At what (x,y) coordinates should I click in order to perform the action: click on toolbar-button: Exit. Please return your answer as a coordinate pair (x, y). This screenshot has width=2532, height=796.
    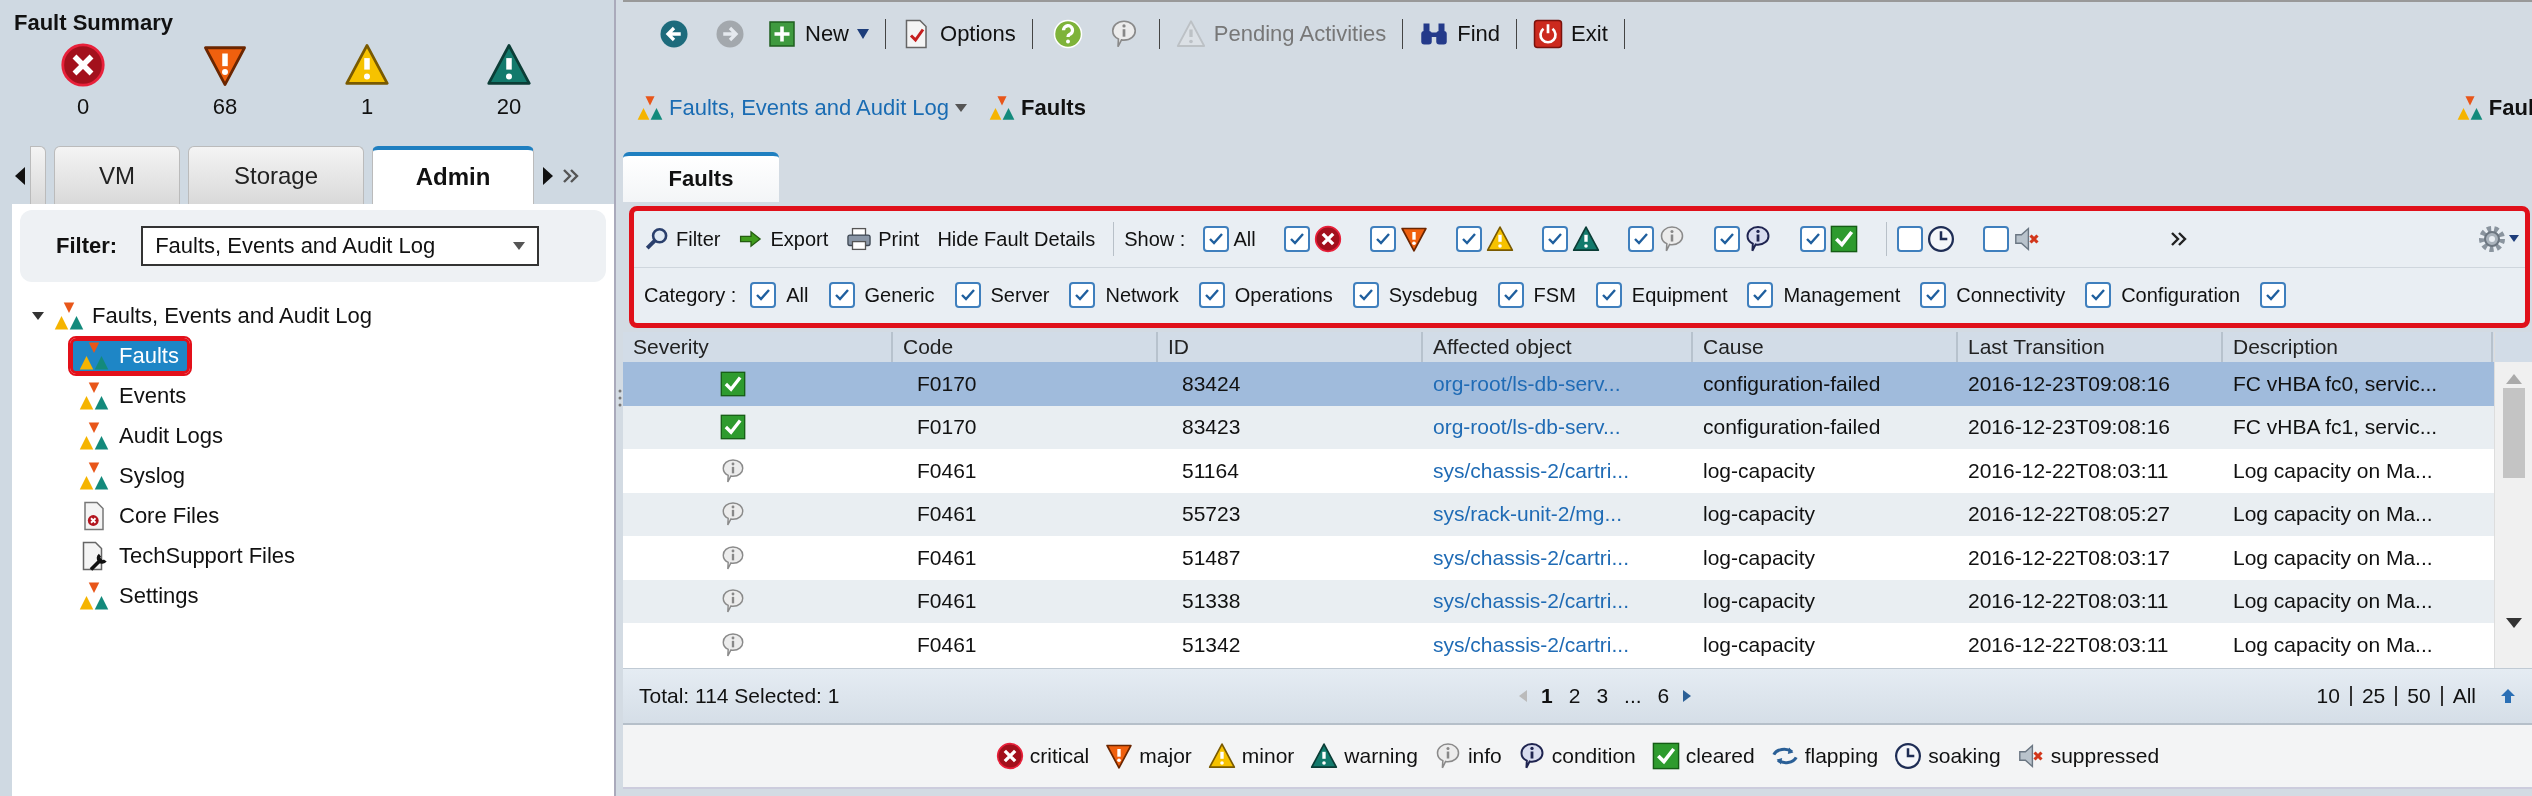
    Looking at the image, I should click on (1570, 34).